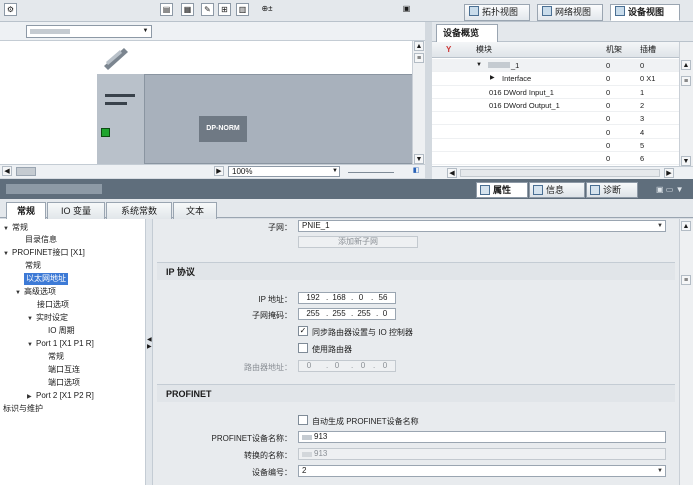  Describe the element at coordinates (347, 314) in the screenshot. I see `subnet-mask-field: 255. 255. 255. 0` at that location.